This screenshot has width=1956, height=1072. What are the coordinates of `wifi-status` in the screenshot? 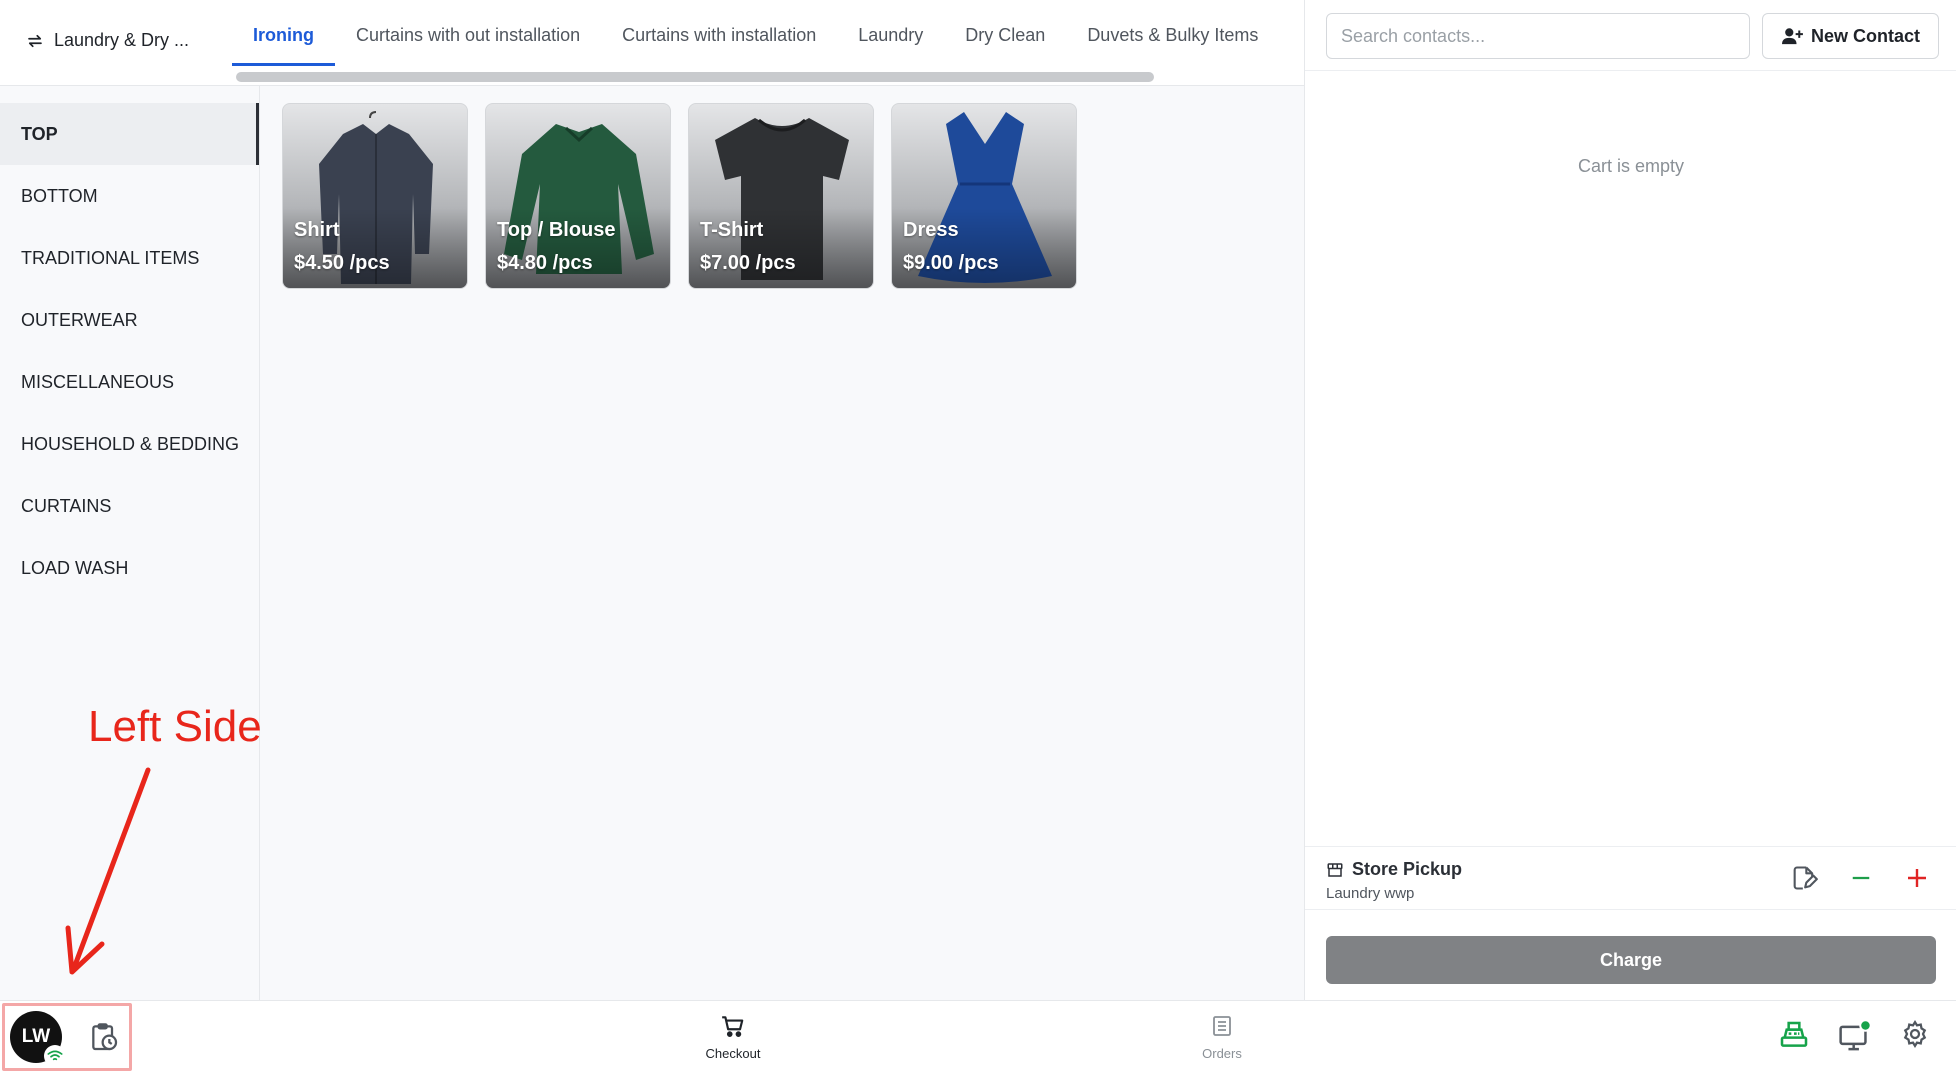 It's located at (55, 1056).